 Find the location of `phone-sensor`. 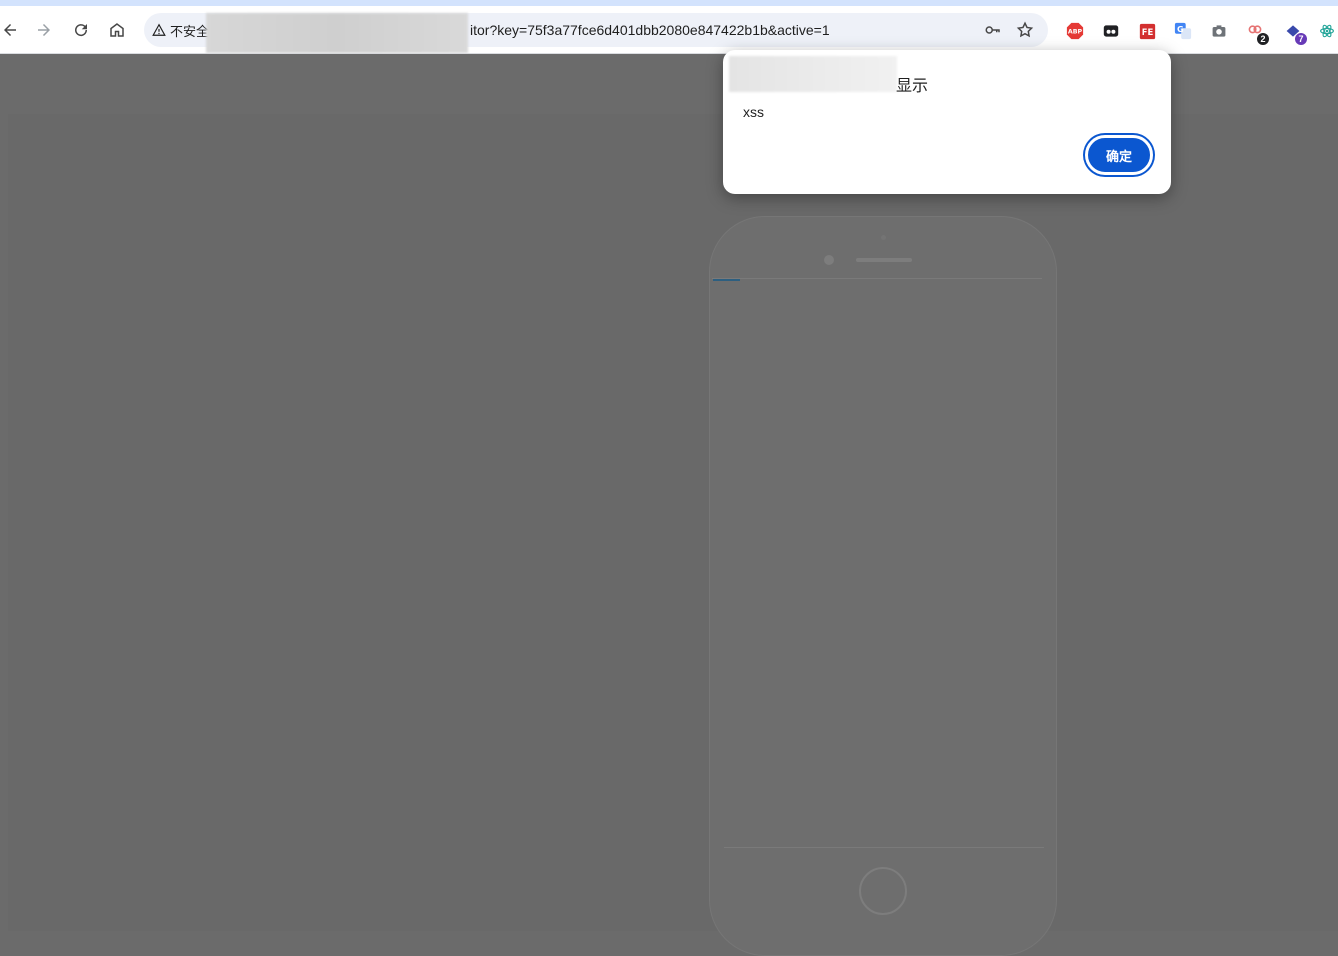

phone-sensor is located at coordinates (883, 237).